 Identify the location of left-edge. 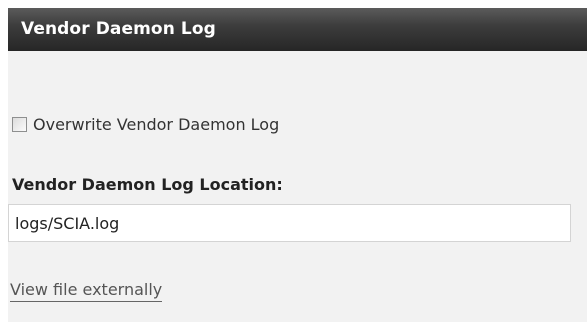
(4, 165).